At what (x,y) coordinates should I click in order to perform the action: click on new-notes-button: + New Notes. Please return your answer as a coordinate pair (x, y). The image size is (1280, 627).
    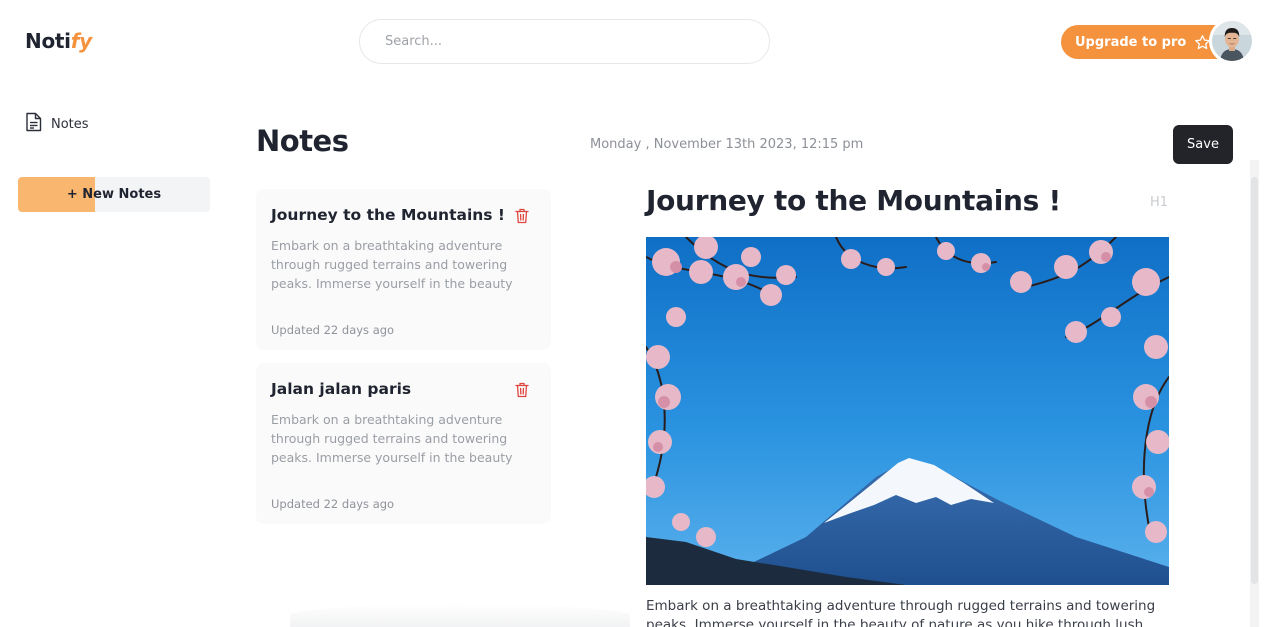
    Looking at the image, I should click on (114, 194).